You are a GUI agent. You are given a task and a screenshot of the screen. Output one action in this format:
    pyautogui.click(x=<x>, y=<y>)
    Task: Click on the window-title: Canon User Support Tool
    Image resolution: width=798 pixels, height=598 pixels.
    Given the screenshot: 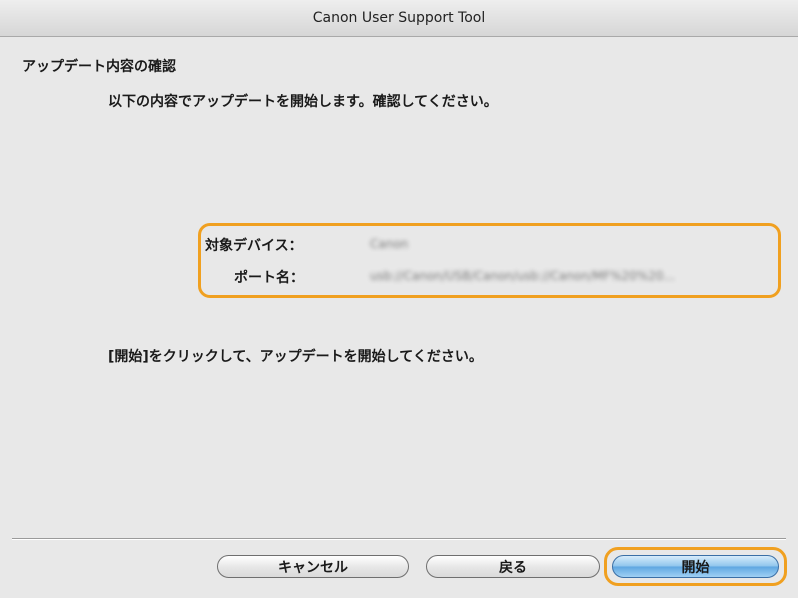 What is the action you would take?
    pyautogui.click(x=399, y=18)
    